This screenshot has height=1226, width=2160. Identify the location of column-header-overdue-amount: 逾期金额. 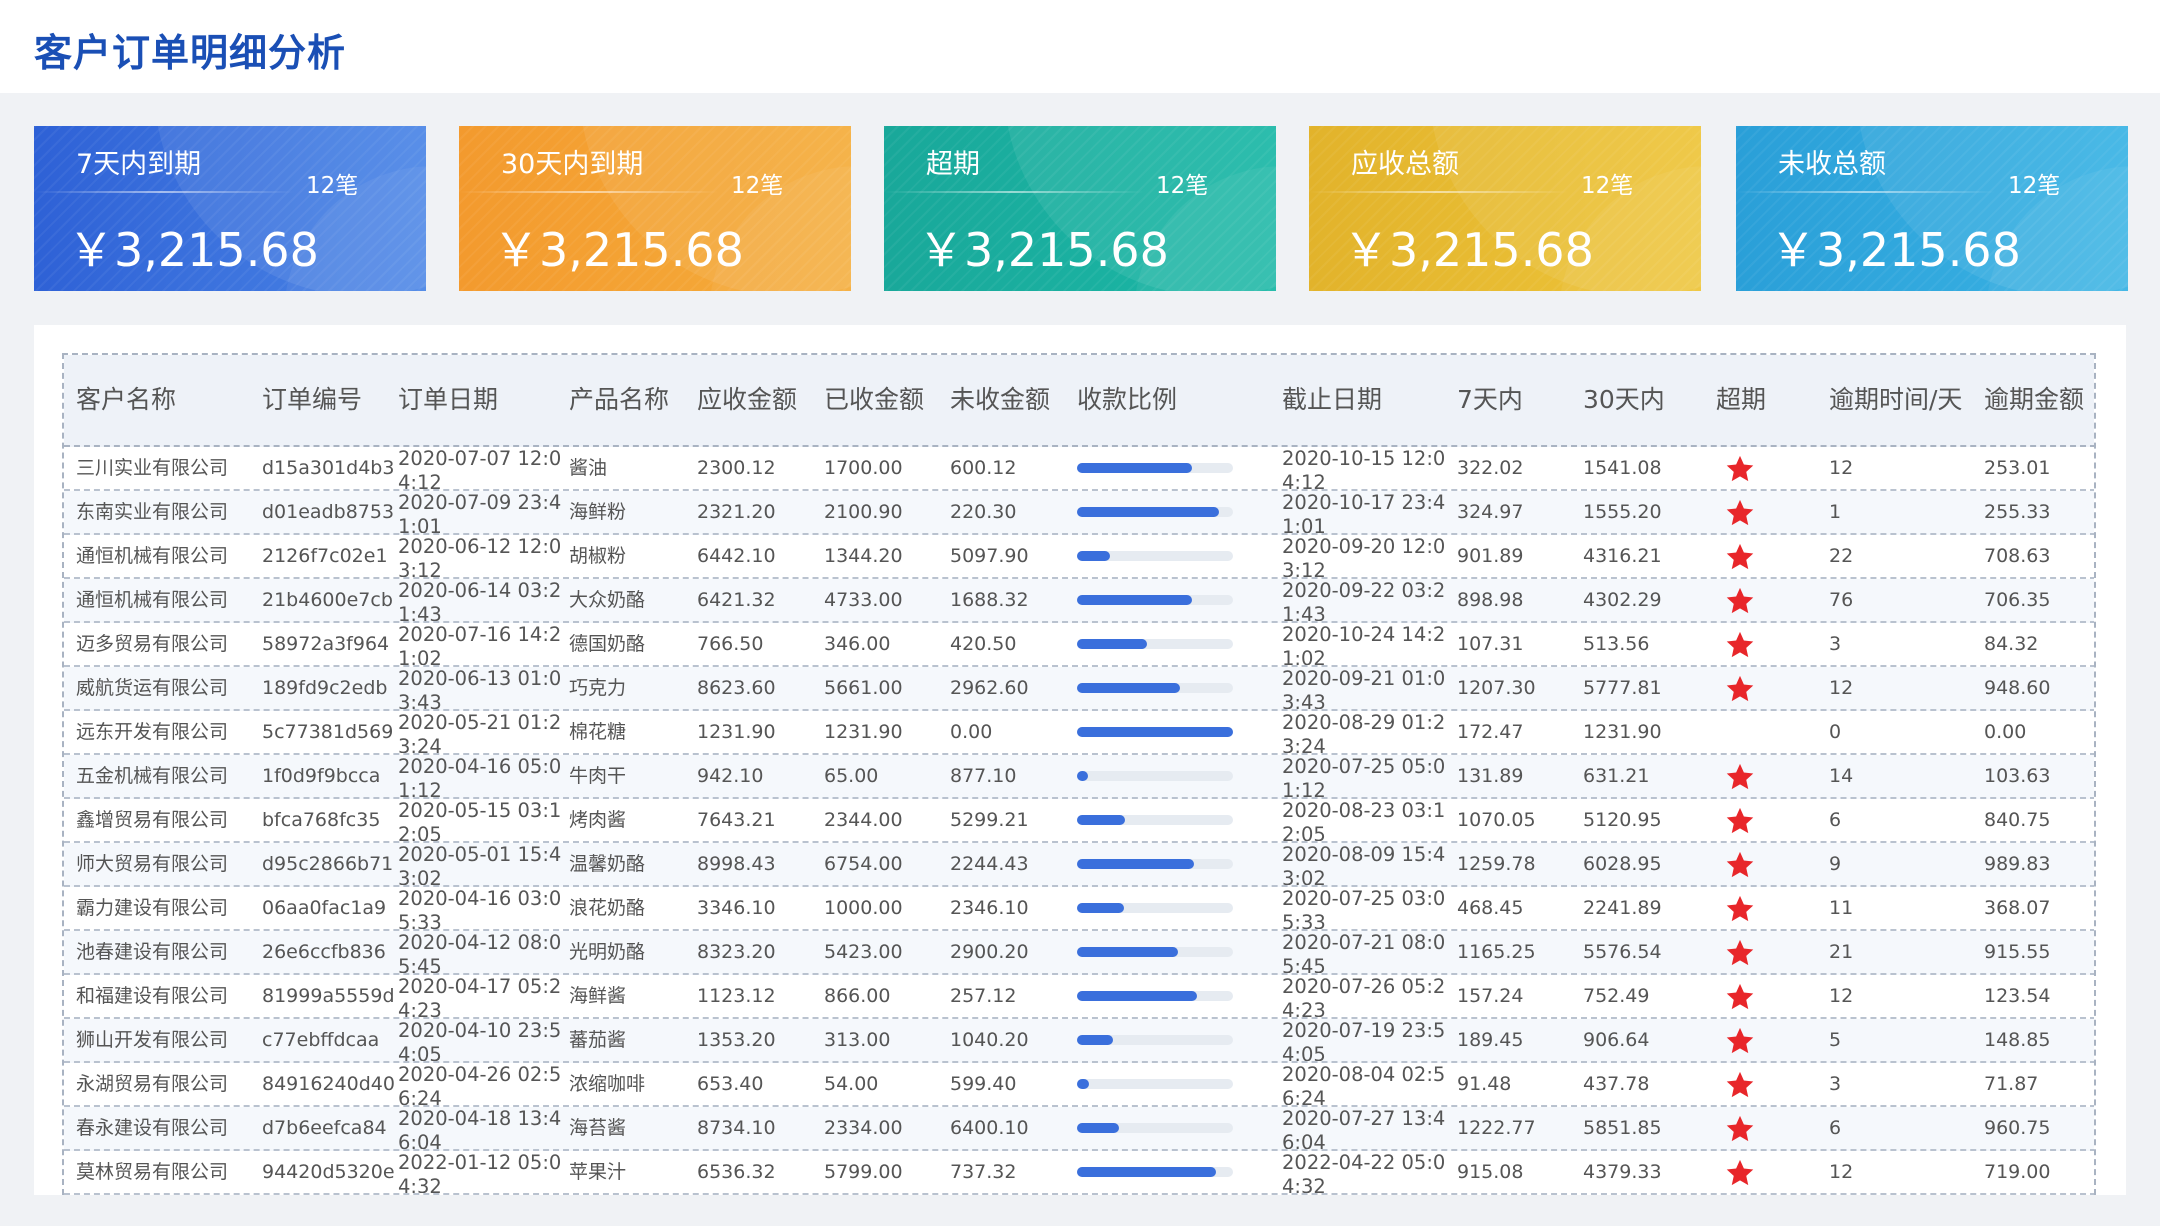
(2034, 400).